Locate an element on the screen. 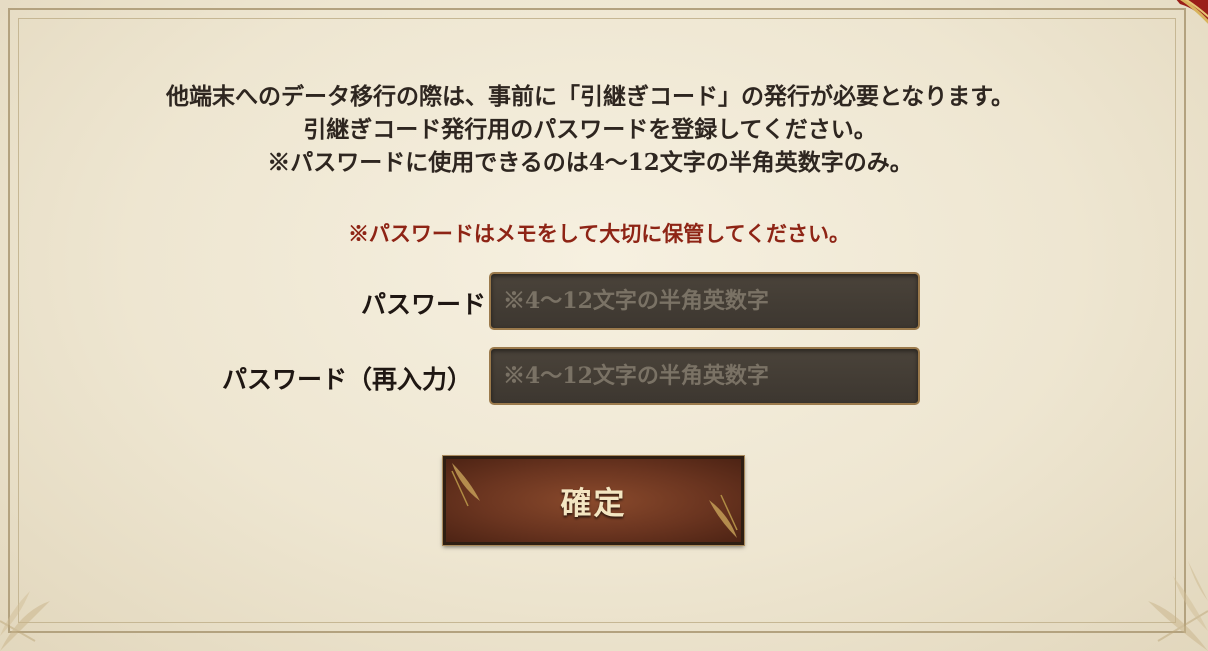 This screenshot has height=651, width=1208. password-confirm-label: パスワード（再入力） is located at coordinates (346, 379).